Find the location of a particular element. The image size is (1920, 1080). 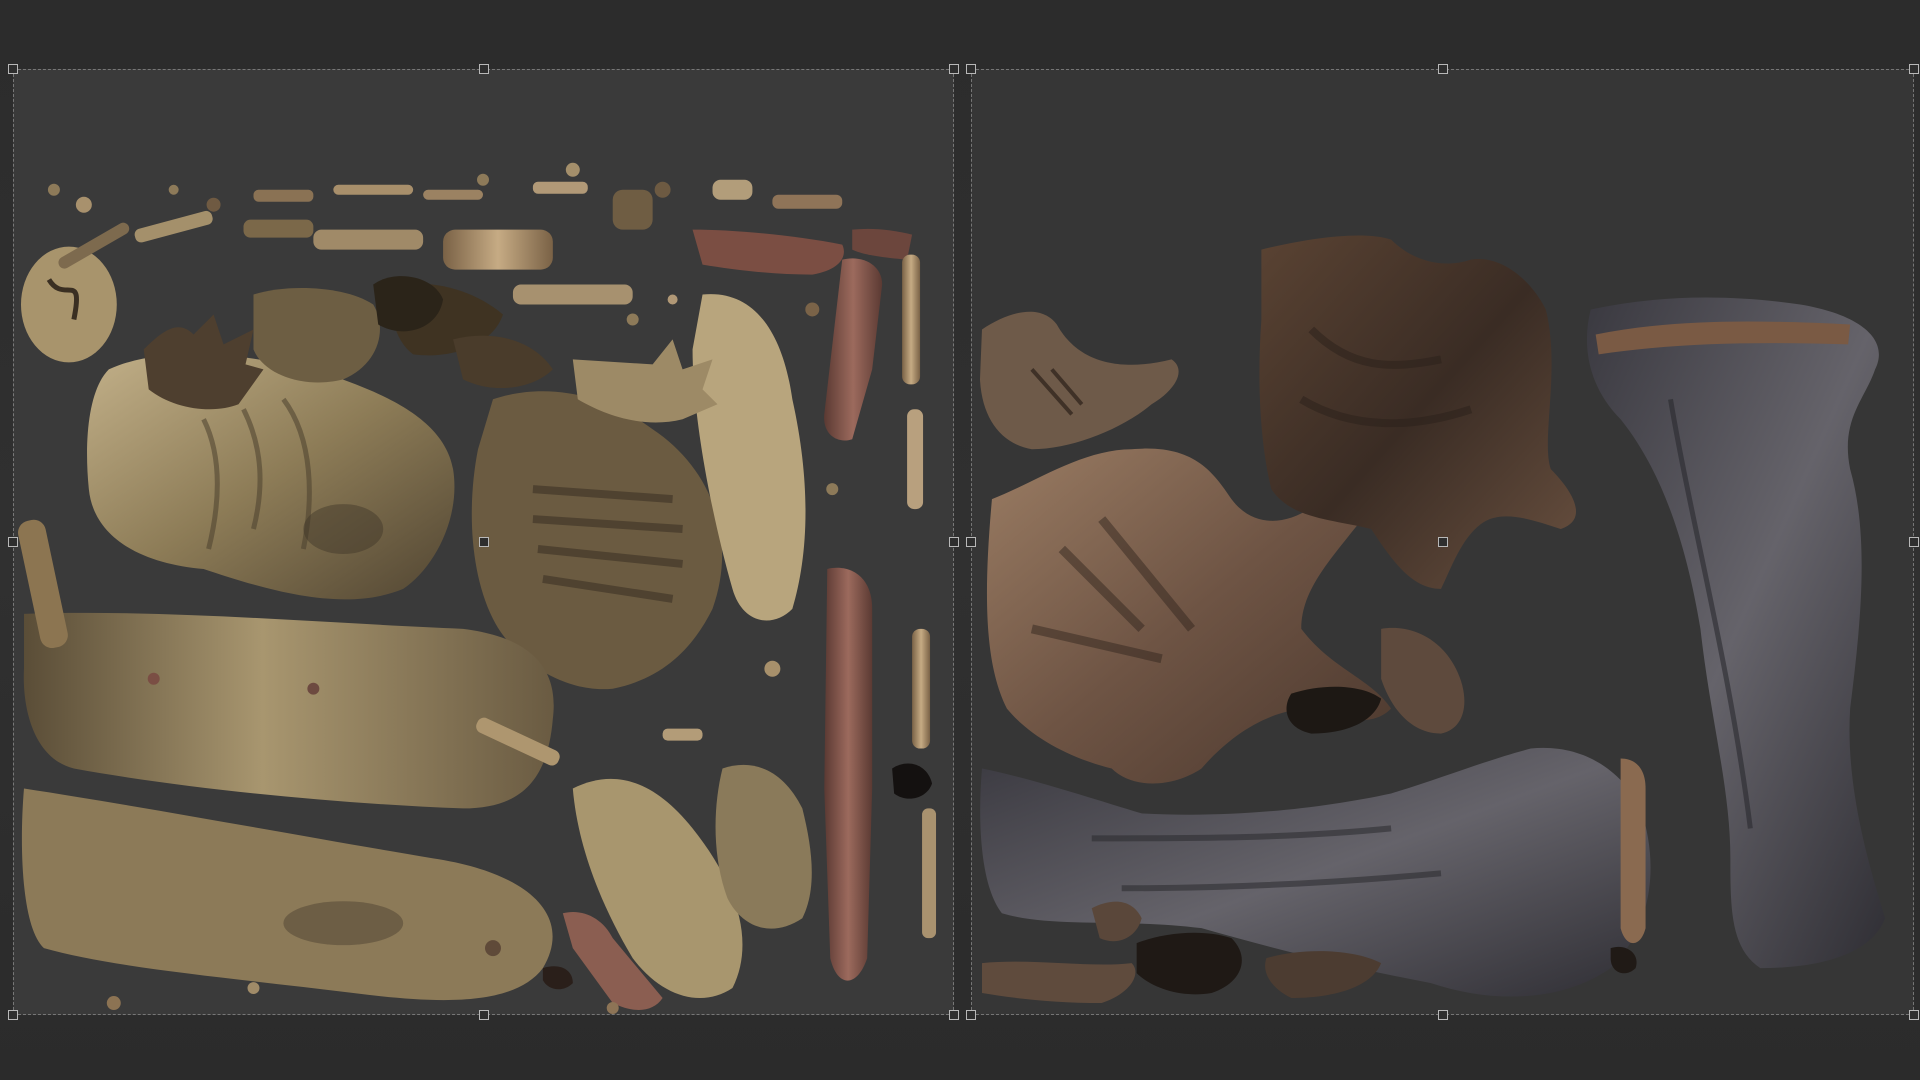

leg-island-upper is located at coordinates (288, 710).